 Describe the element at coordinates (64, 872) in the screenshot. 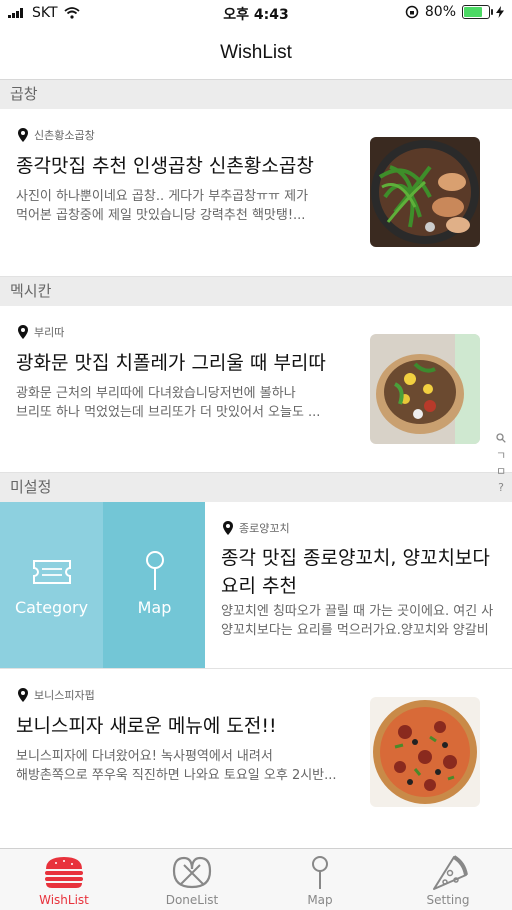

I see `burger-icon` at that location.